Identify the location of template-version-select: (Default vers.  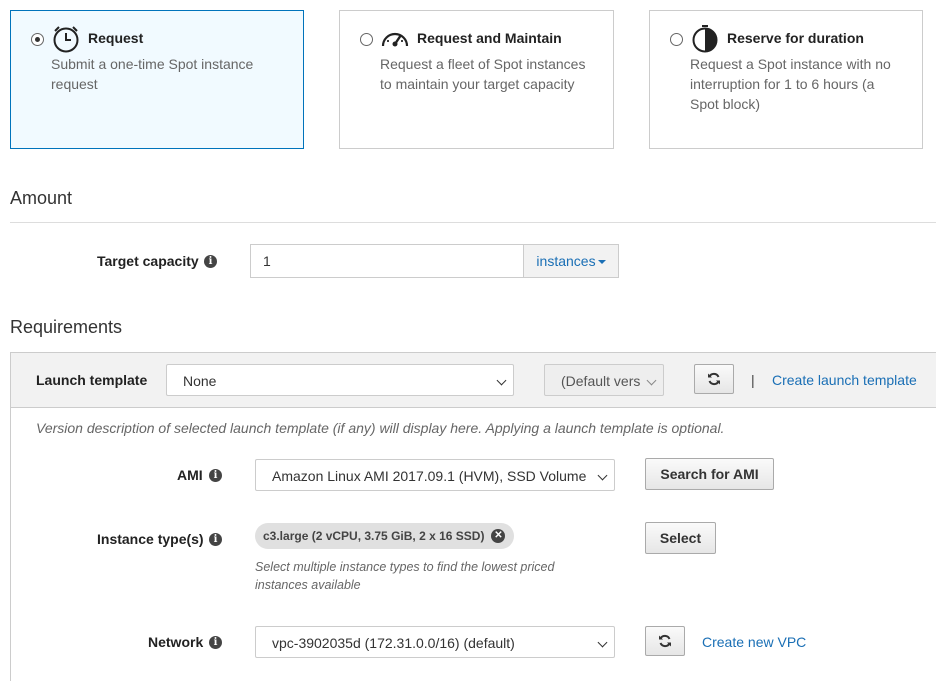
(604, 380).